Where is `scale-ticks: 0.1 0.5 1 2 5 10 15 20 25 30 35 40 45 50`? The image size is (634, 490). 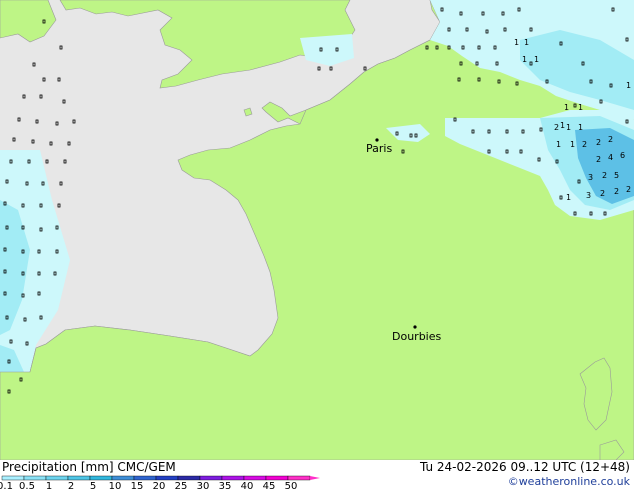
scale-ticks: 0.1 0.5 1 2 5 10 15 20 25 30 35 40 45 50 is located at coordinates (148, 485).